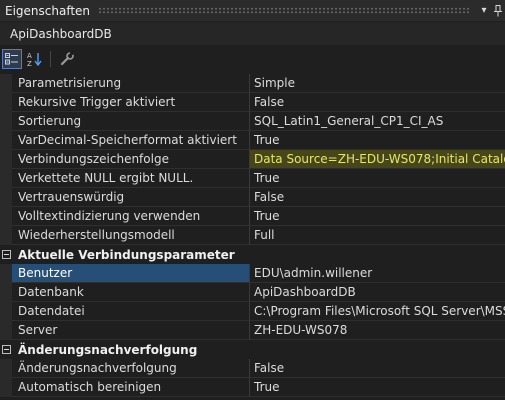 This screenshot has height=400, width=505. Describe the element at coordinates (50, 59) in the screenshot. I see `toolbar-separator` at that location.